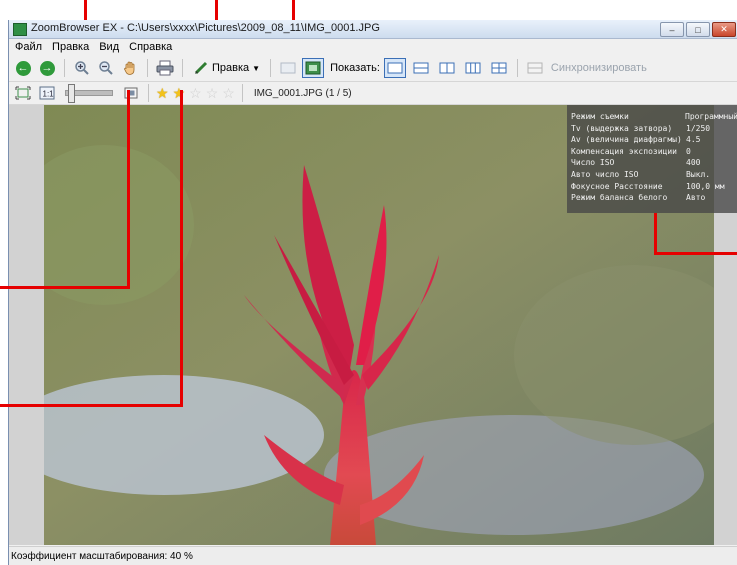 The image size is (737, 565). Describe the element at coordinates (109, 47) in the screenshot. I see `menu-view: Вид` at that location.